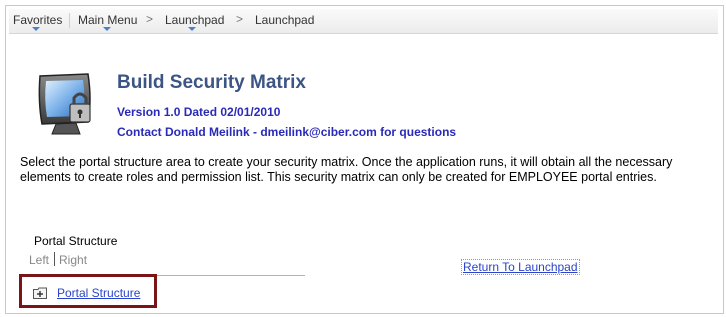 This screenshot has width=726, height=317. Describe the element at coordinates (107, 29) in the screenshot. I see `main-menu-dropdown-icon` at that location.